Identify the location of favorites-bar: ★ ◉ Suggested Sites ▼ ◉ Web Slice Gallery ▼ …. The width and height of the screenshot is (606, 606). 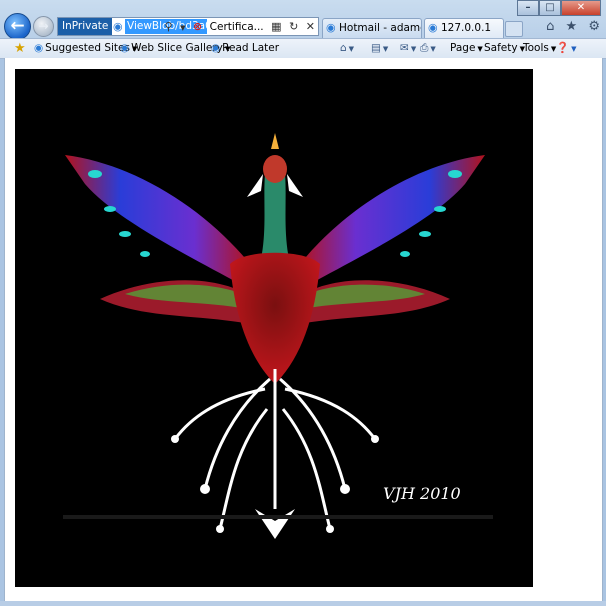
(303, 48).